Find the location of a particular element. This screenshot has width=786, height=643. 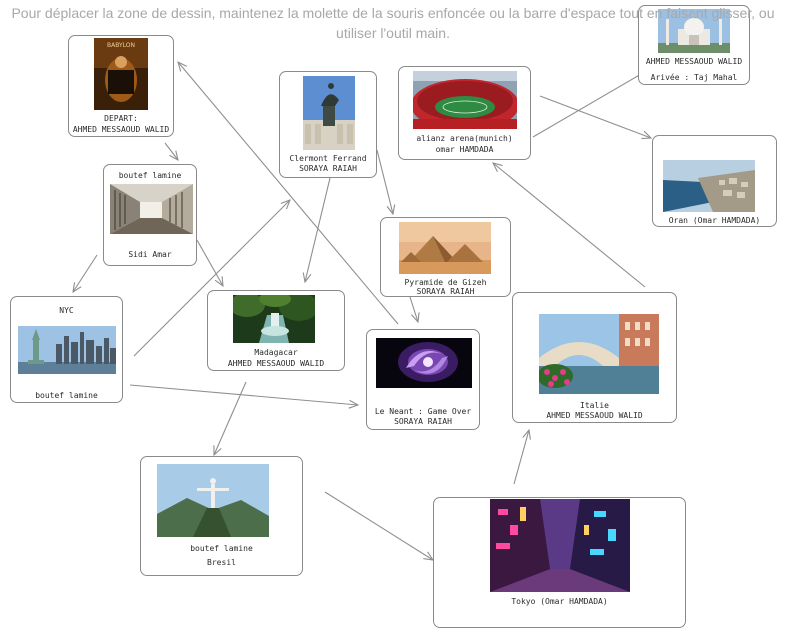

allianz-subtitle: omar HAMDADA is located at coordinates (464, 149).